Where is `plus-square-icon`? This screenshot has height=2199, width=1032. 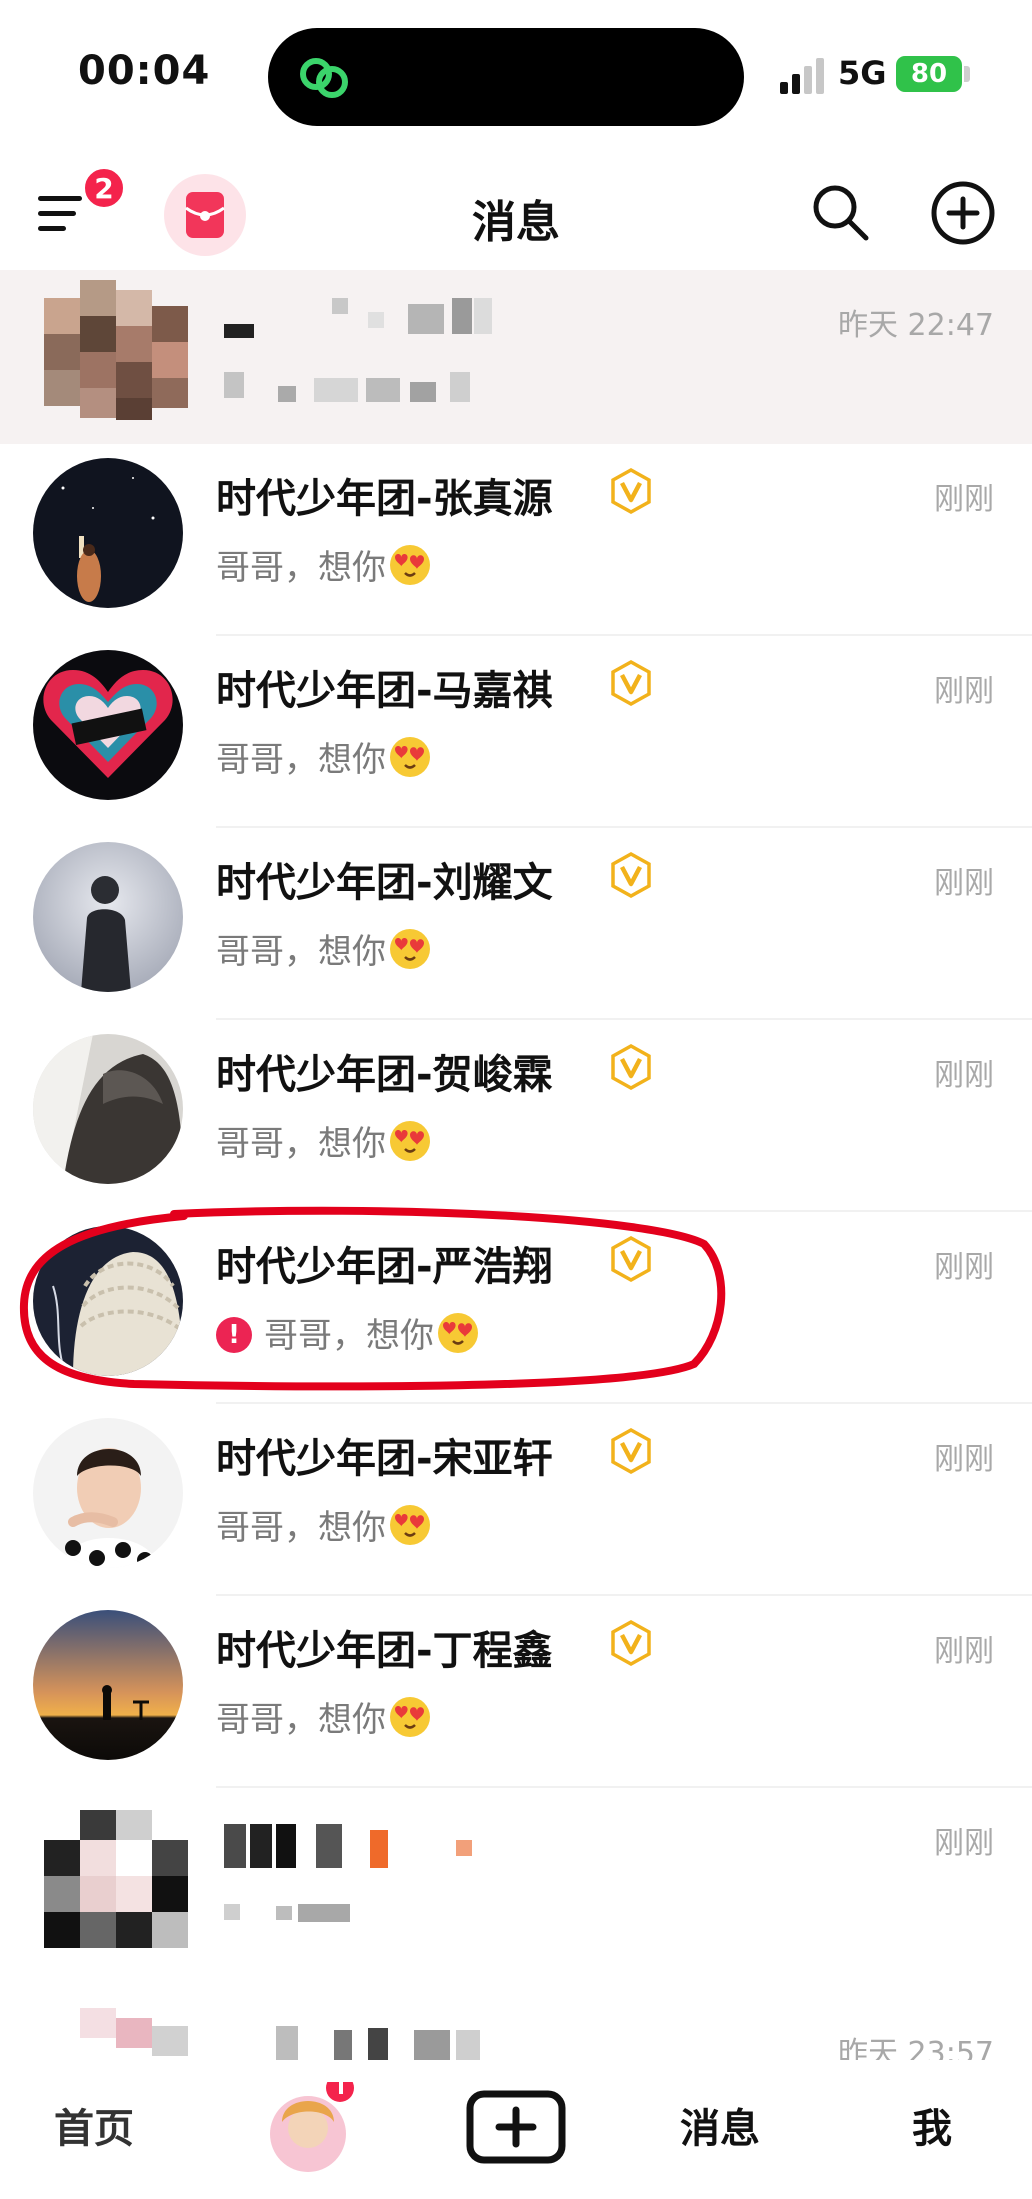
plus-square-icon is located at coordinates (516, 2127).